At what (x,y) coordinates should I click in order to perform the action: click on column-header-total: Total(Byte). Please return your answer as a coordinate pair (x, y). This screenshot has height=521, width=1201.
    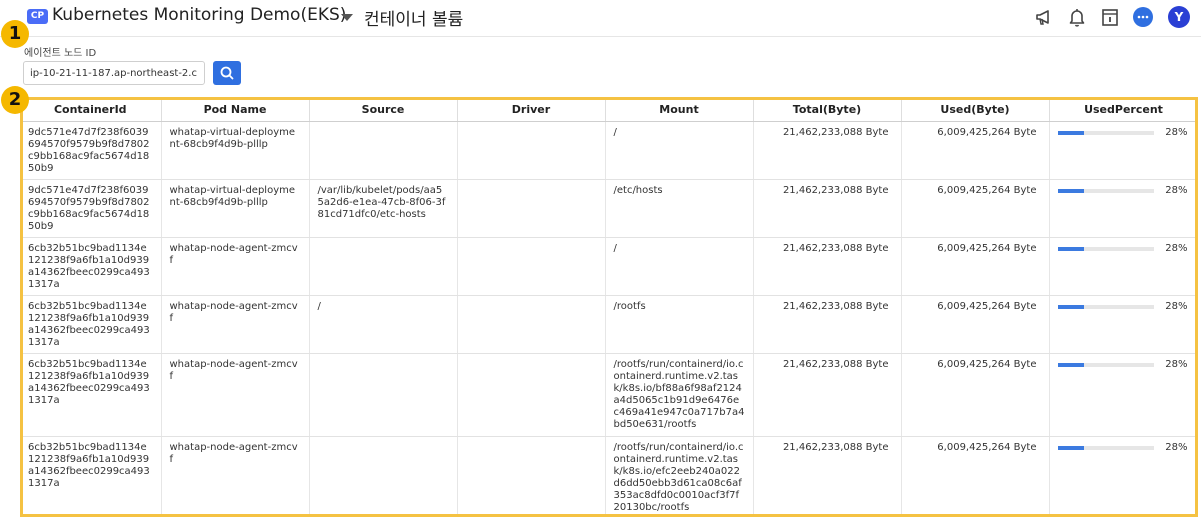
    Looking at the image, I should click on (827, 109).